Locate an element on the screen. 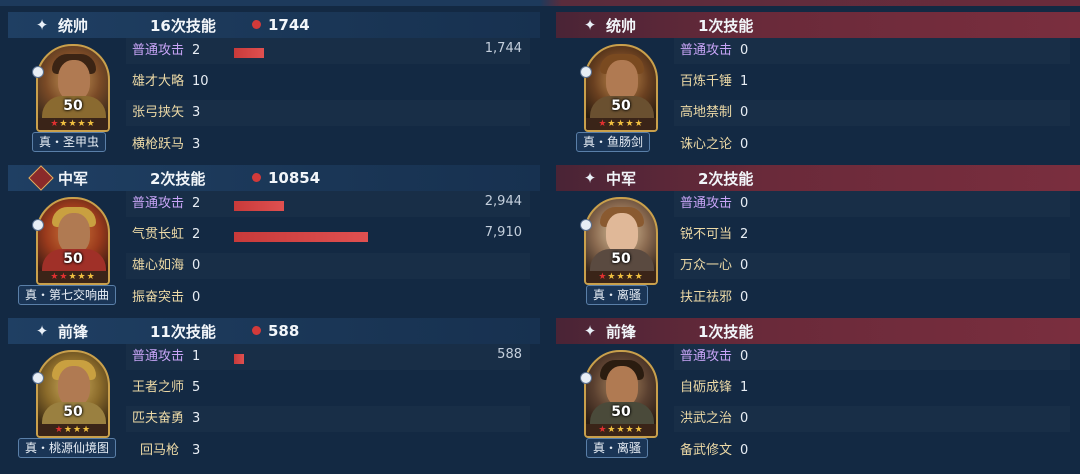 The width and height of the screenshot is (1080, 474). skill-name: 高地禁制 is located at coordinates (706, 112).